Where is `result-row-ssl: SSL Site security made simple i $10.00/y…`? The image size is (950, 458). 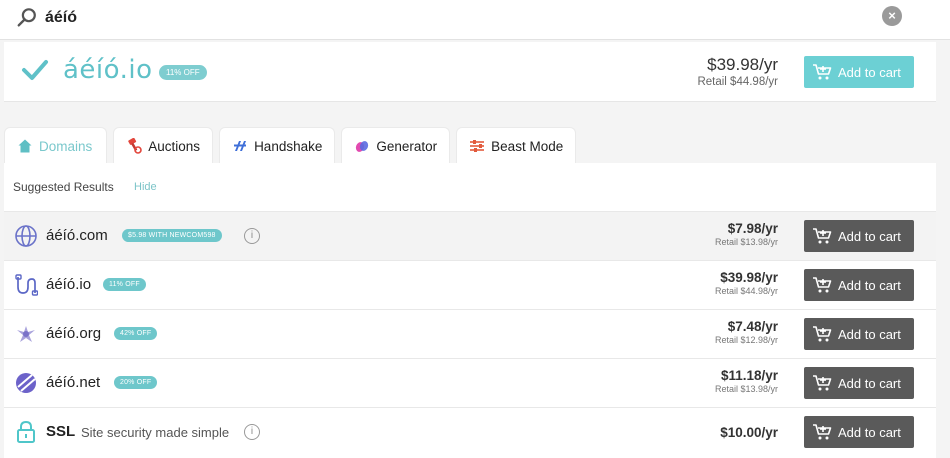
result-row-ssl: SSL Site security made simple i $10.00/y… is located at coordinates (470, 431).